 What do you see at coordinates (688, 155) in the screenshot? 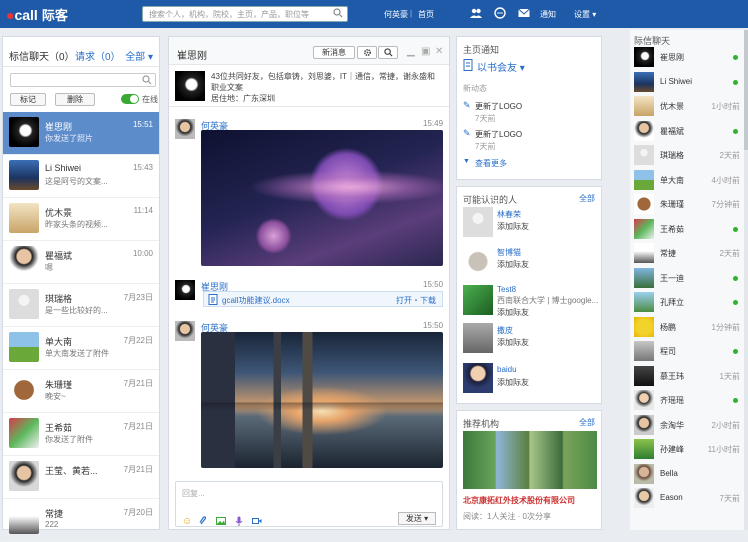
I see `friend-item: 琪瑞格 2天前` at bounding box center [688, 155].